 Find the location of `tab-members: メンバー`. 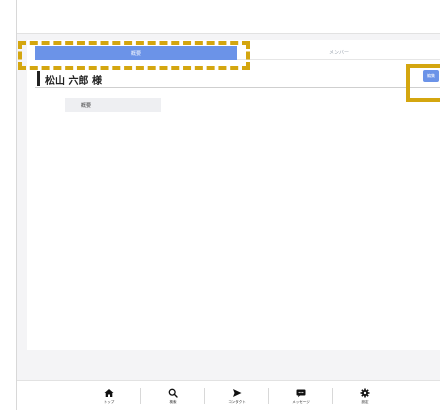

tab-members: メンバー is located at coordinates (338, 53).